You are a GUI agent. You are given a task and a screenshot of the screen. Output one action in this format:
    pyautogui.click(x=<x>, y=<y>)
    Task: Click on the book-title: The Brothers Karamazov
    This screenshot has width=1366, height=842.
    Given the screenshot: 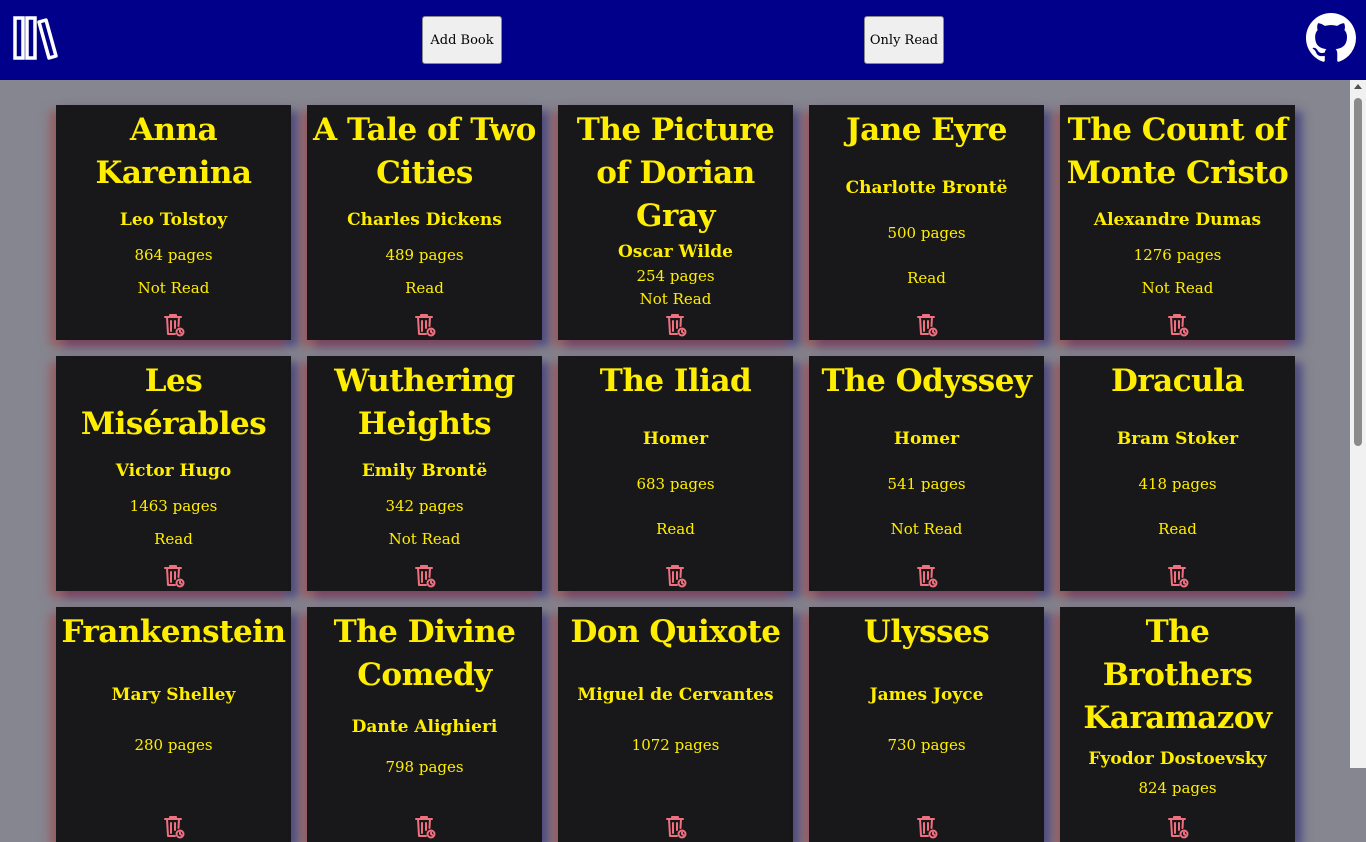 What is the action you would take?
    pyautogui.click(x=1177, y=675)
    